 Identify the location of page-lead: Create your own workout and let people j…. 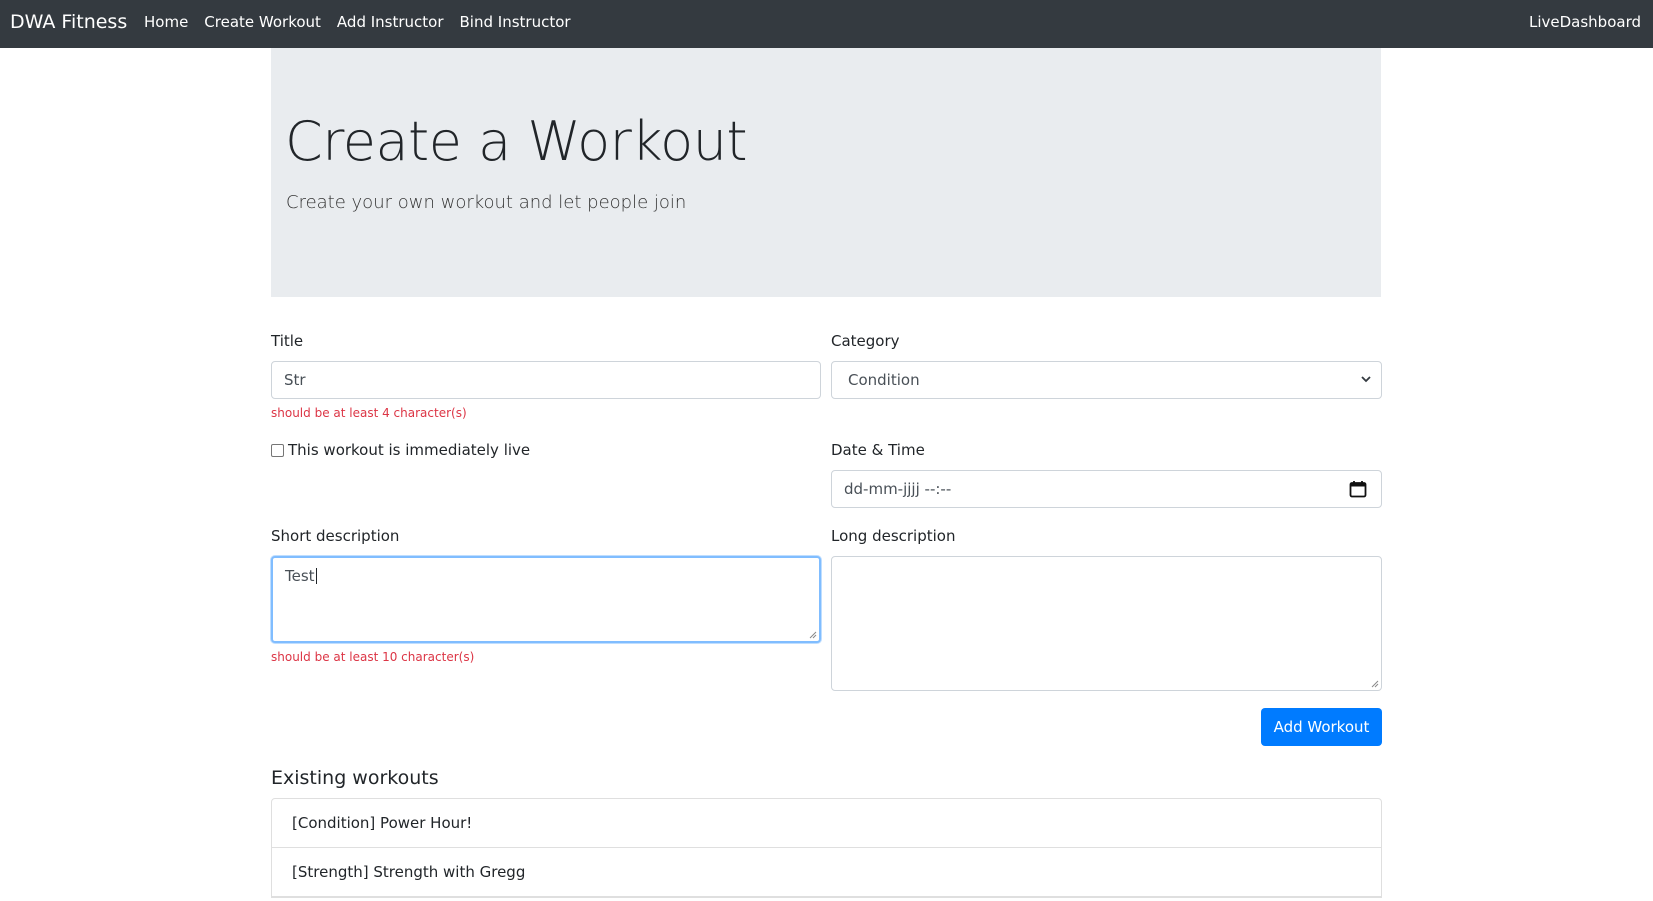
(486, 202).